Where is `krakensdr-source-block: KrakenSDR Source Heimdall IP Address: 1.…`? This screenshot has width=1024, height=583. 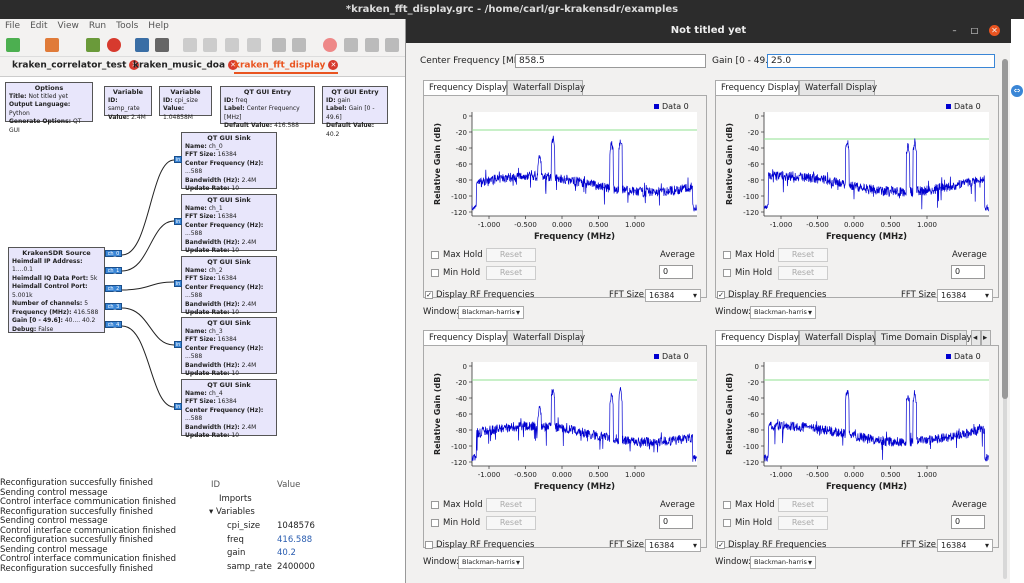
krakensdr-source-block: KrakenSDR Source Heimdall IP Address: 1.… is located at coordinates (56, 290).